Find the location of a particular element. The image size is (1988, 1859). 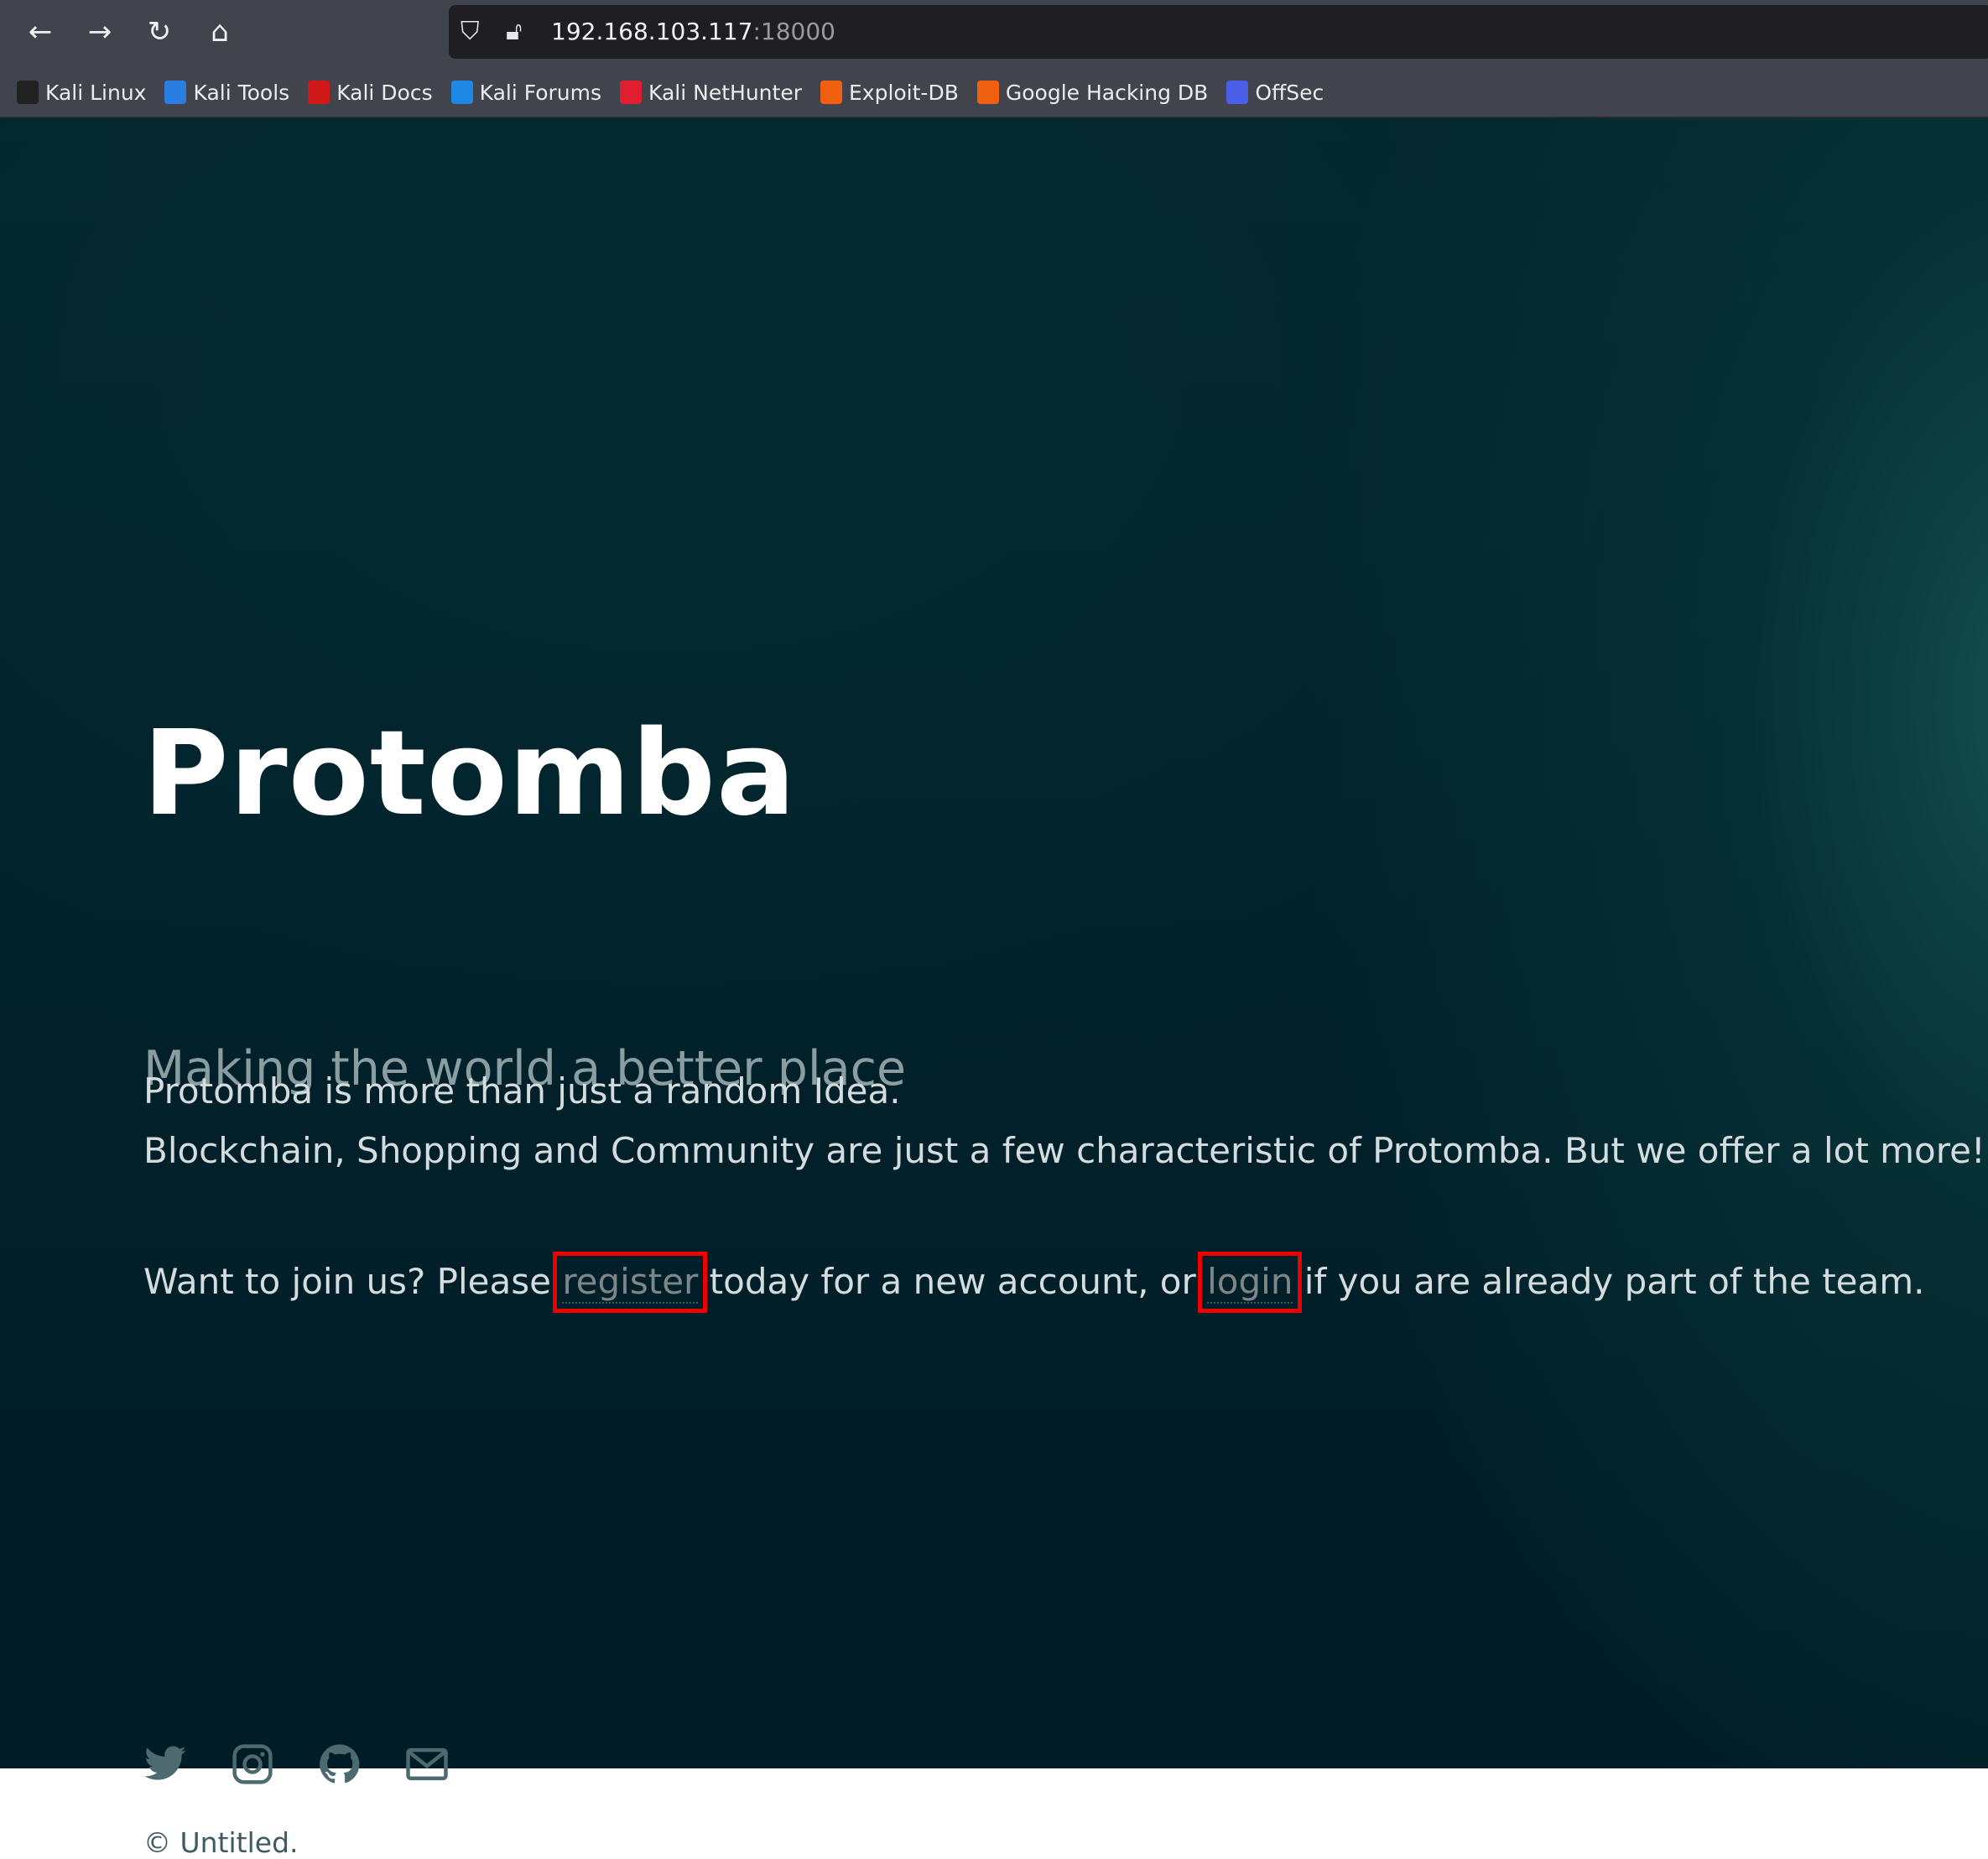

bookmark-item: Kali Docs is located at coordinates (371, 92).